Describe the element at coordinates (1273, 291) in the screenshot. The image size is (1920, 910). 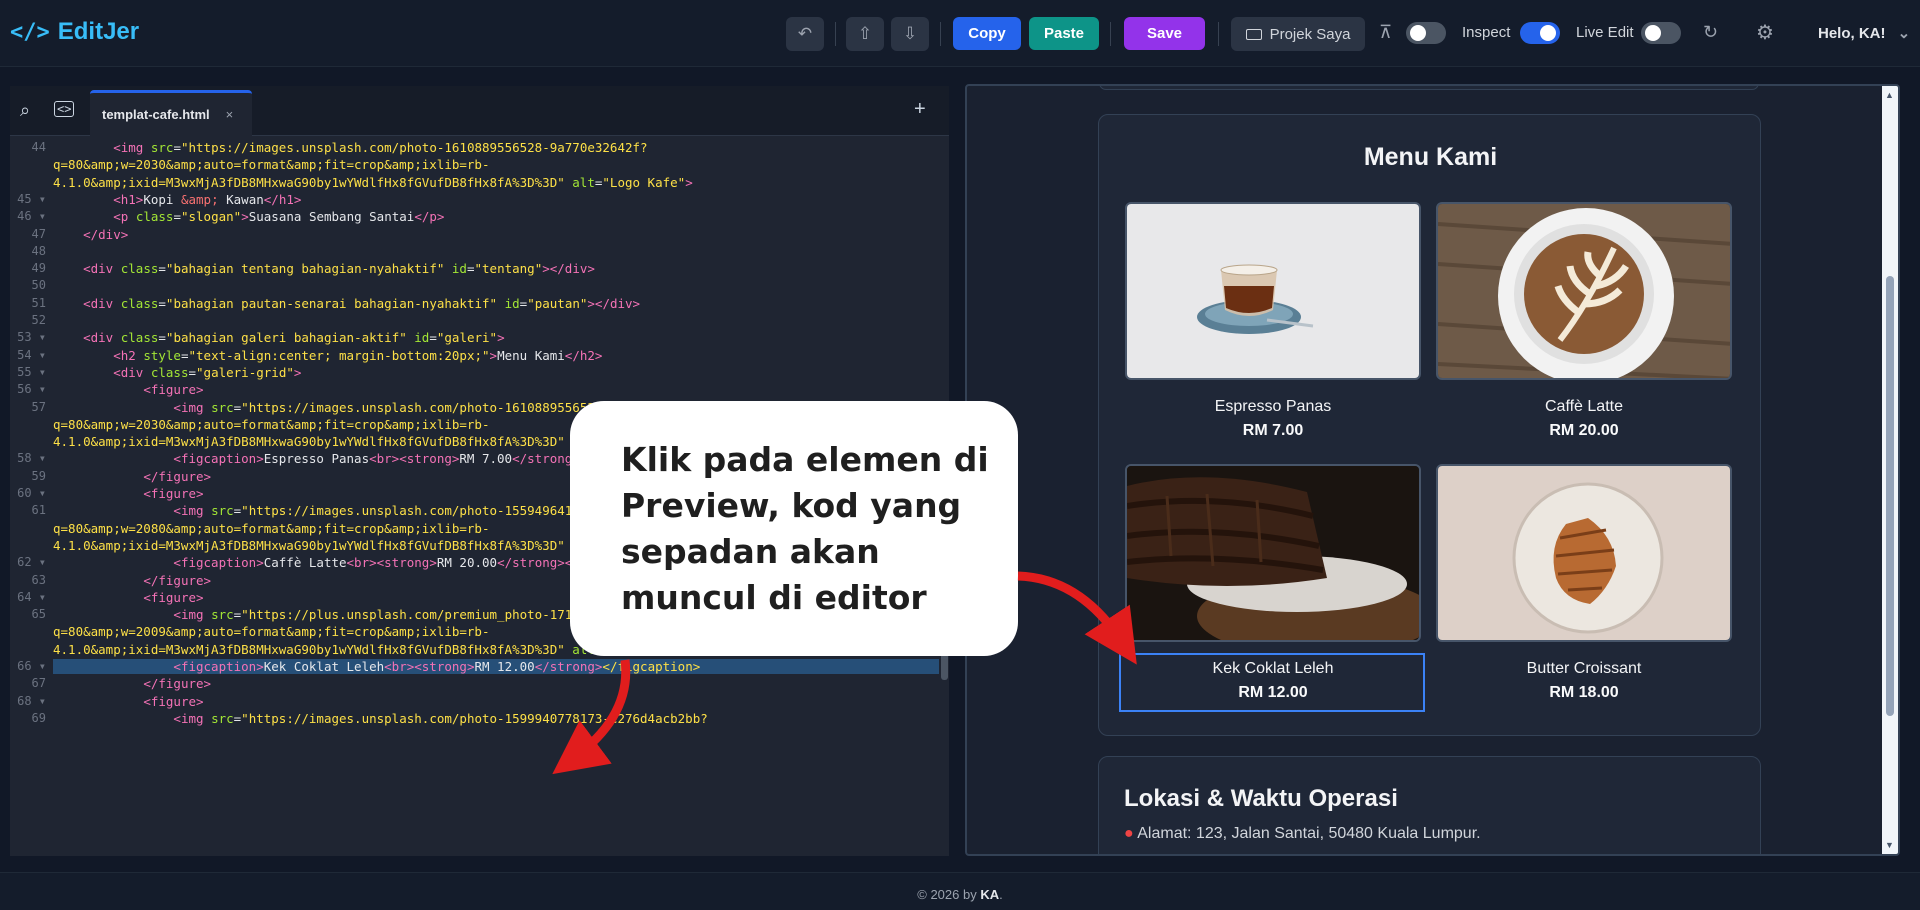
I see `espresso-photo` at that location.